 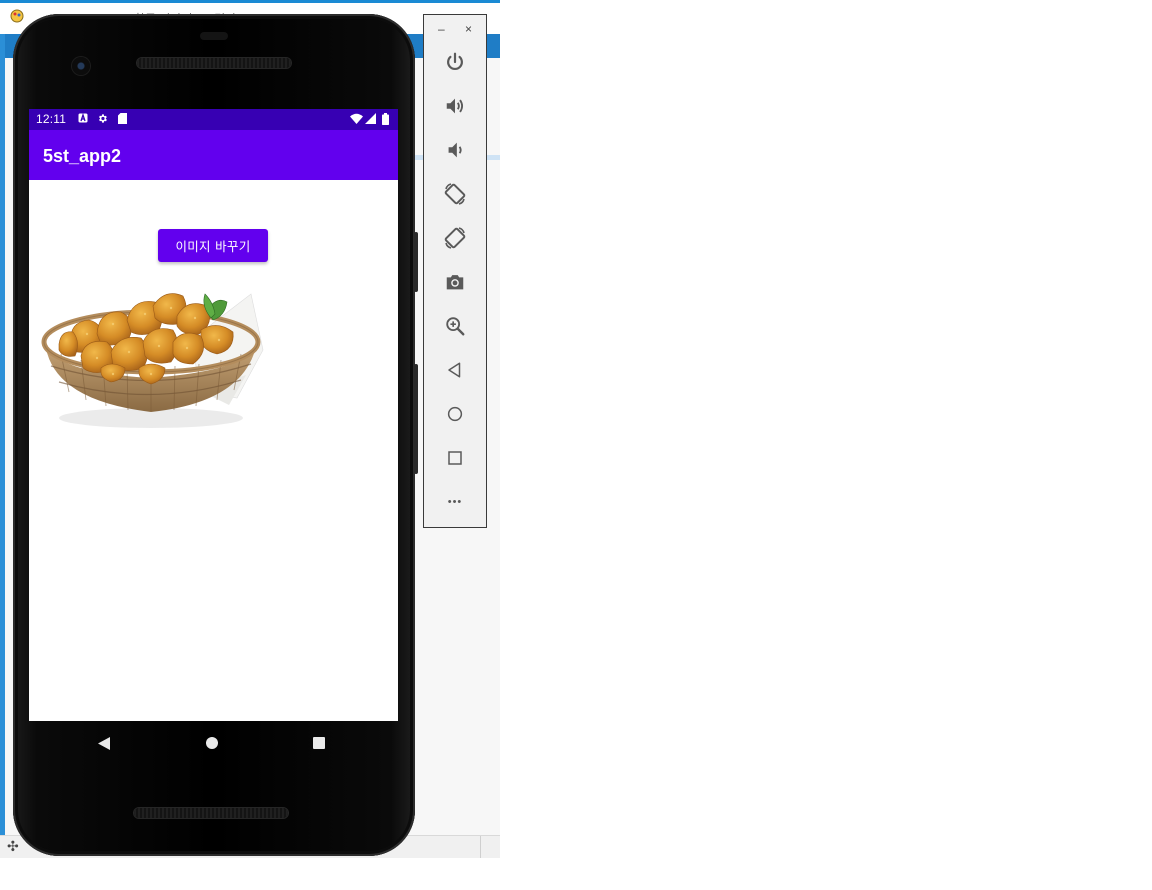 I want to click on more-dots-icon: •••, so click(x=455, y=502).